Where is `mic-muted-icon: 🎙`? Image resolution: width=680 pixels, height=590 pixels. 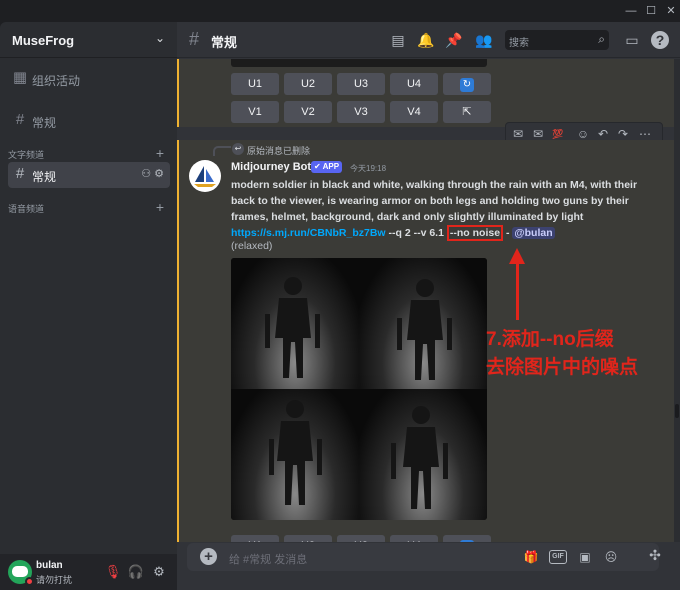
mic-muted-icon: 🎙 is located at coordinates (113, 572).